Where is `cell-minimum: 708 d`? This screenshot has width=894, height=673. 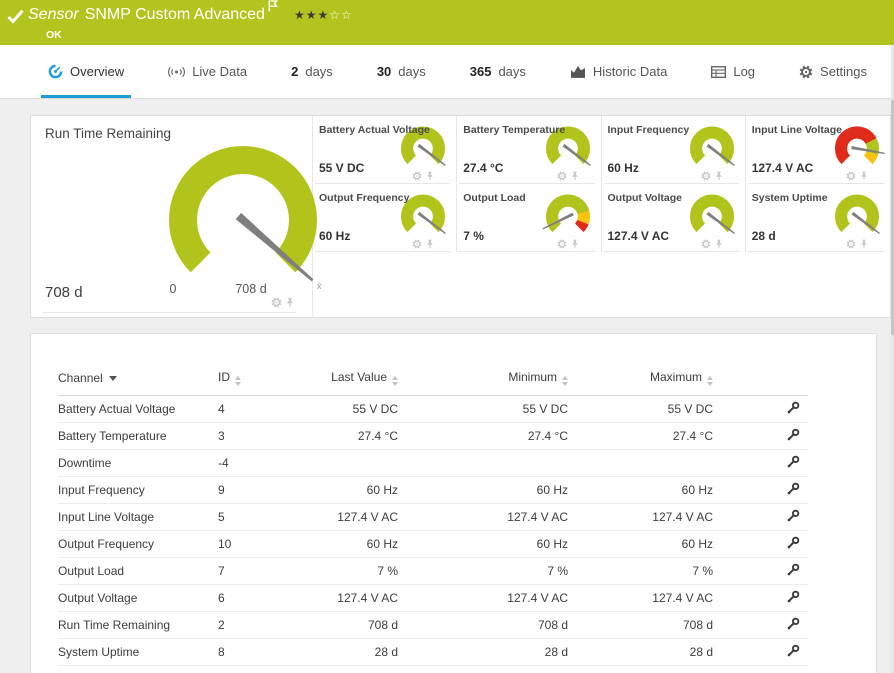 cell-minimum: 708 d is located at coordinates (483, 625).